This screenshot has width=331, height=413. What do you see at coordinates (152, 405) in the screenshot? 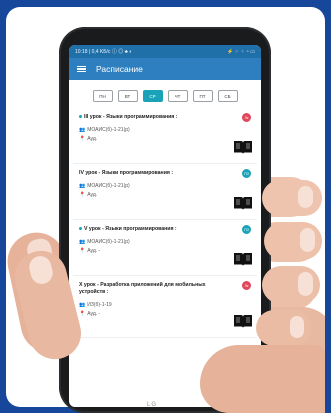
I see `phone-brand-logo: LG` at bounding box center [152, 405].